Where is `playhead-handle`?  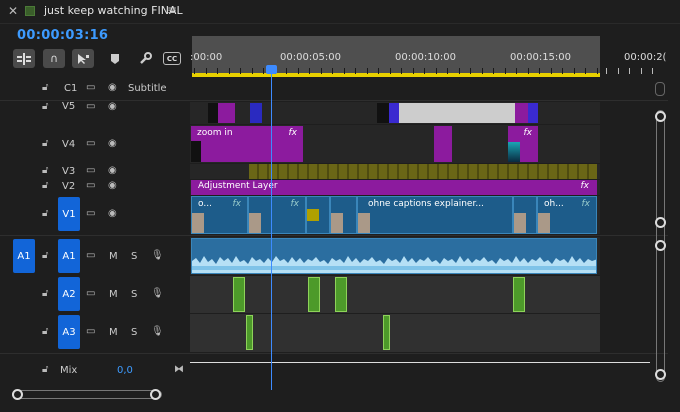 playhead-handle is located at coordinates (271, 69).